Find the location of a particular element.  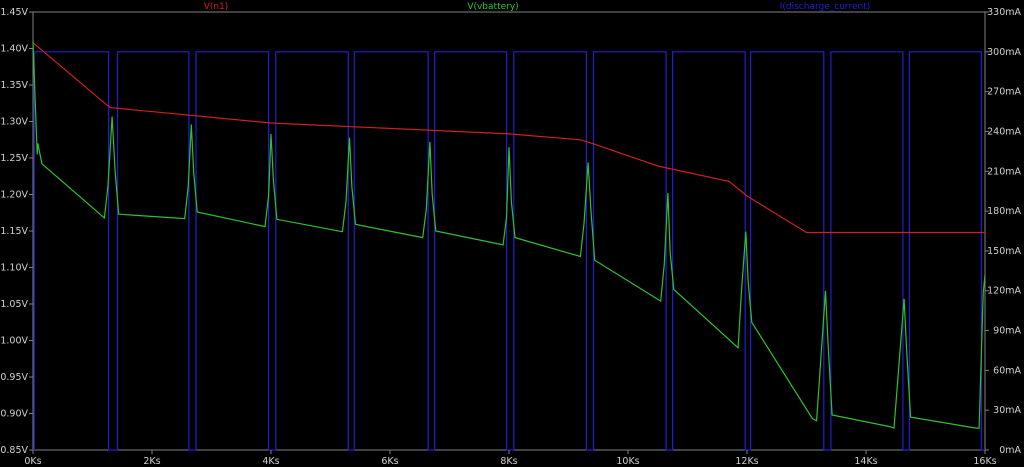

y-left-tick-label: 1.40V is located at coordinates (14, 49).